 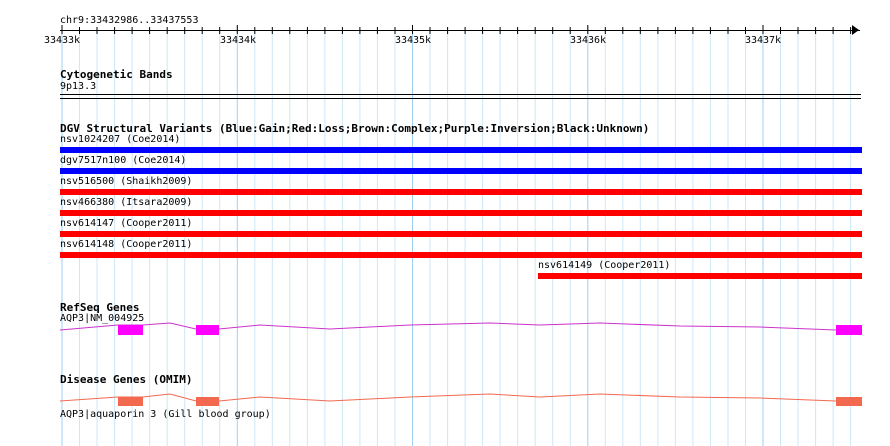 What do you see at coordinates (126, 244) in the screenshot?
I see `variant-label: nsv614148 (Cooper2011)` at bounding box center [126, 244].